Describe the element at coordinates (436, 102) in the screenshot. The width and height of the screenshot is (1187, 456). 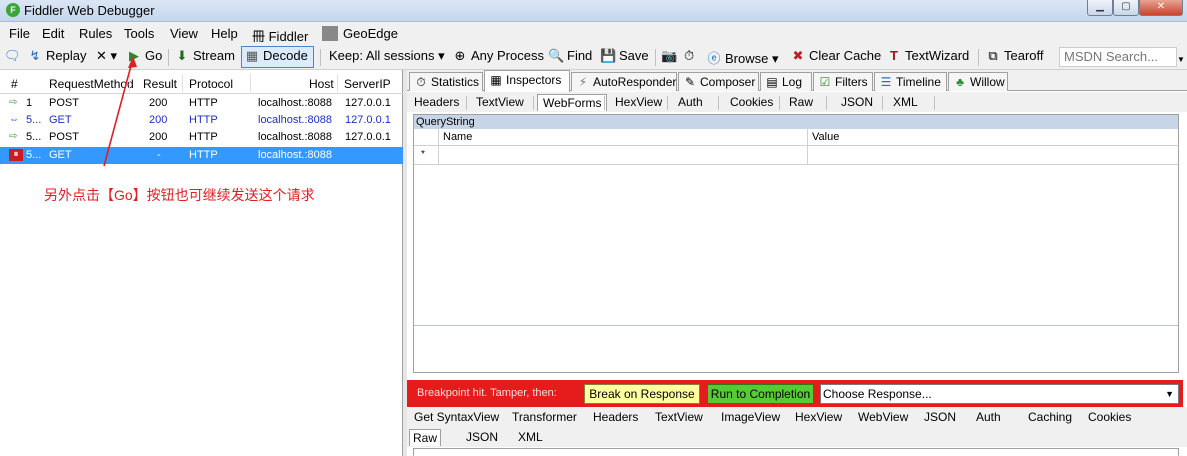
I see `subtab-headers: Headers` at that location.